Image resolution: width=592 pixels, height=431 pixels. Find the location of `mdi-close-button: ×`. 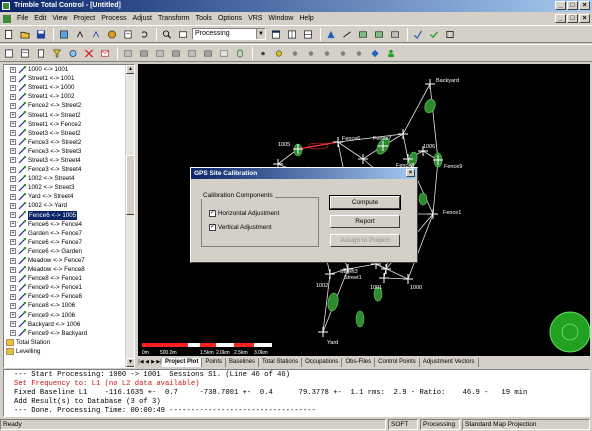

mdi-close-button: × is located at coordinates (584, 18).